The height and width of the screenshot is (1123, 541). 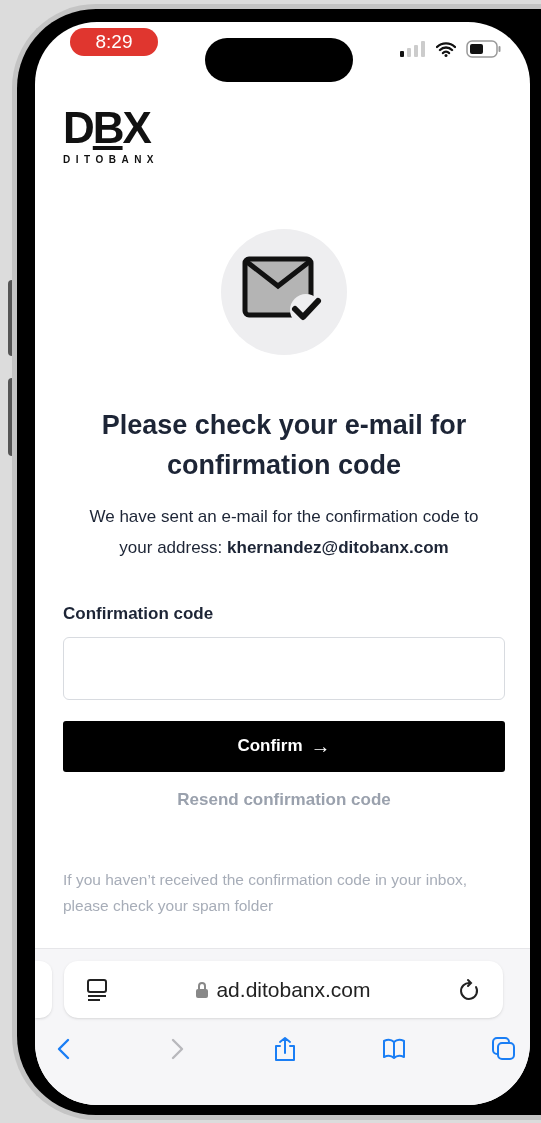 I want to click on share-icon, so click(x=285, y=1049).